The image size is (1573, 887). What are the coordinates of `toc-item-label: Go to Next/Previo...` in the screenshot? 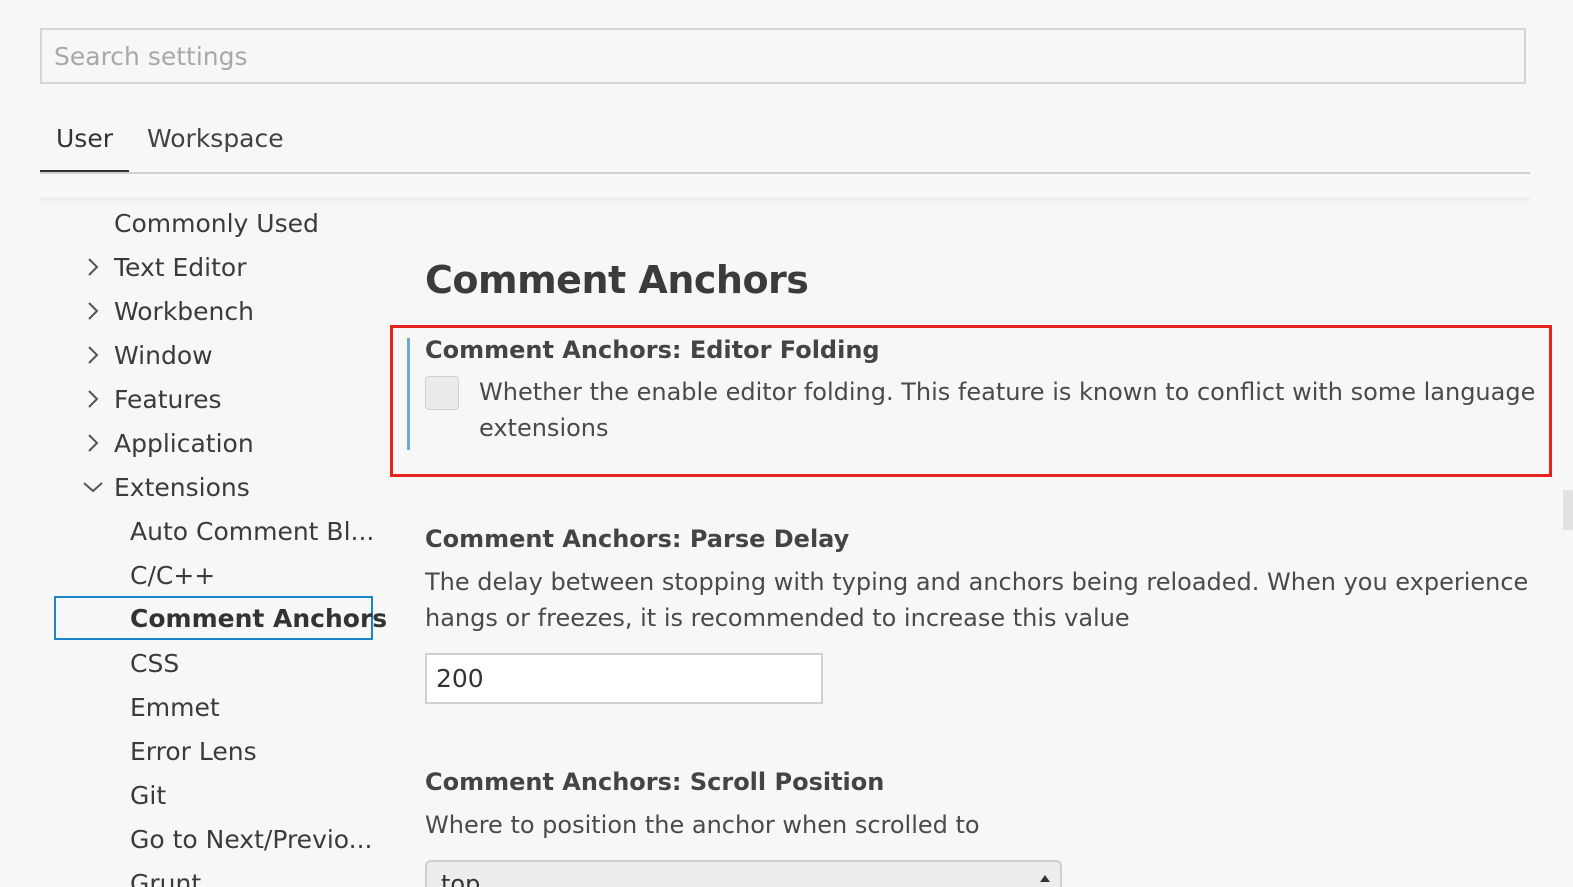 It's located at (251, 839).